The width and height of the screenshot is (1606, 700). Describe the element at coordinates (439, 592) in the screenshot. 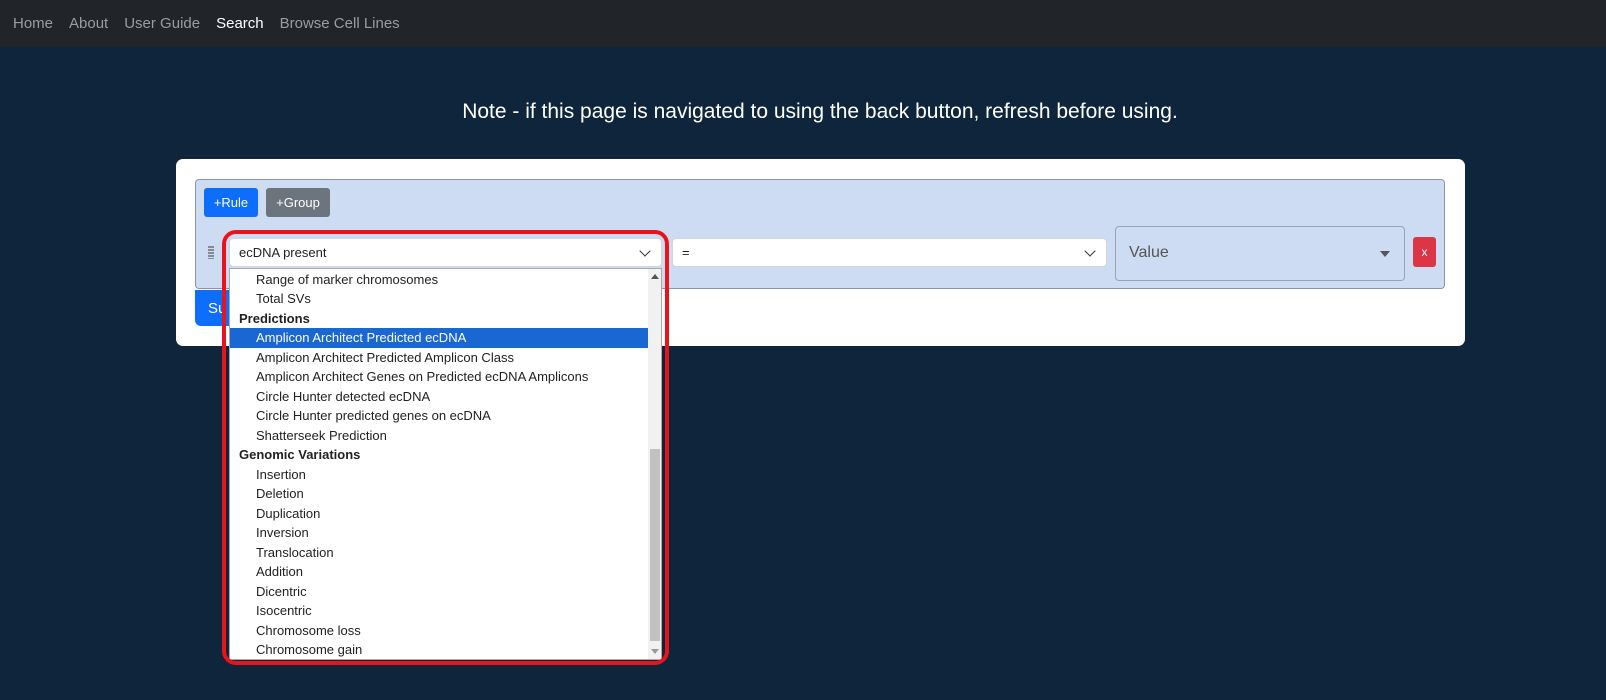

I see `dropdown-option: Dicentric` at that location.